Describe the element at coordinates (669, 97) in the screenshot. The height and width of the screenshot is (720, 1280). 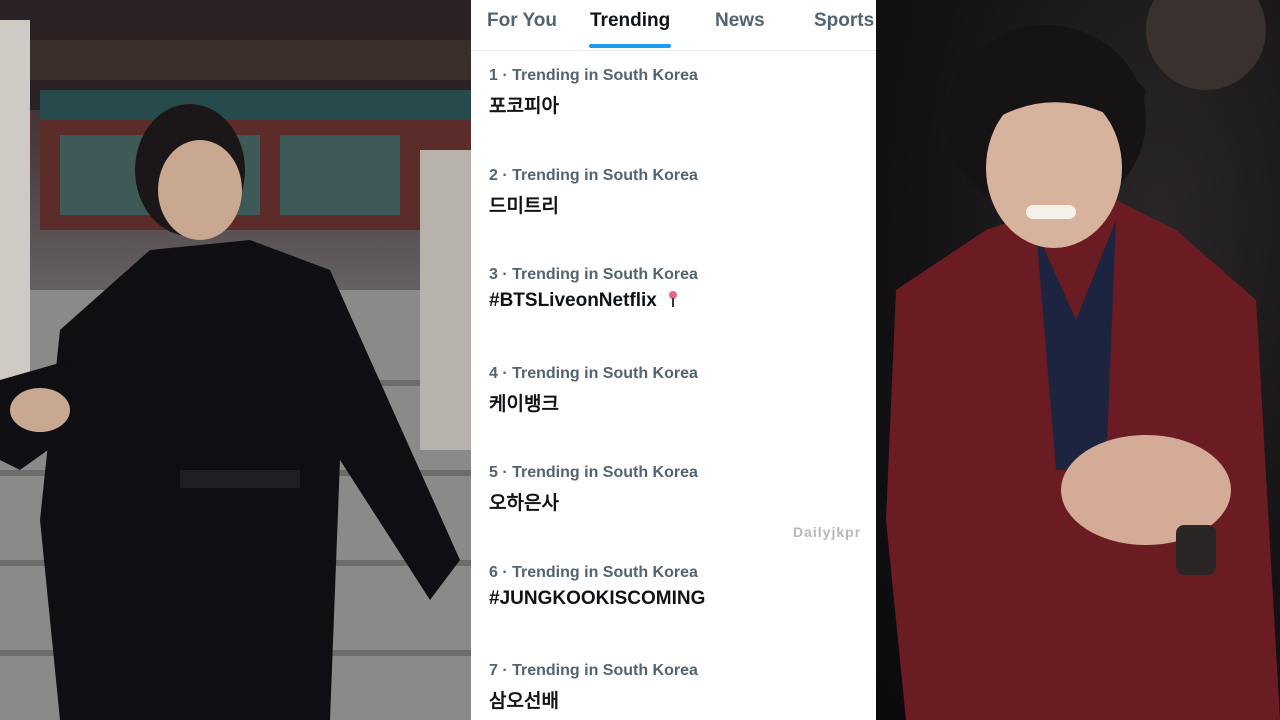
I see `trend-item-1: 1 · Trending in South Korea 포코피아` at that location.